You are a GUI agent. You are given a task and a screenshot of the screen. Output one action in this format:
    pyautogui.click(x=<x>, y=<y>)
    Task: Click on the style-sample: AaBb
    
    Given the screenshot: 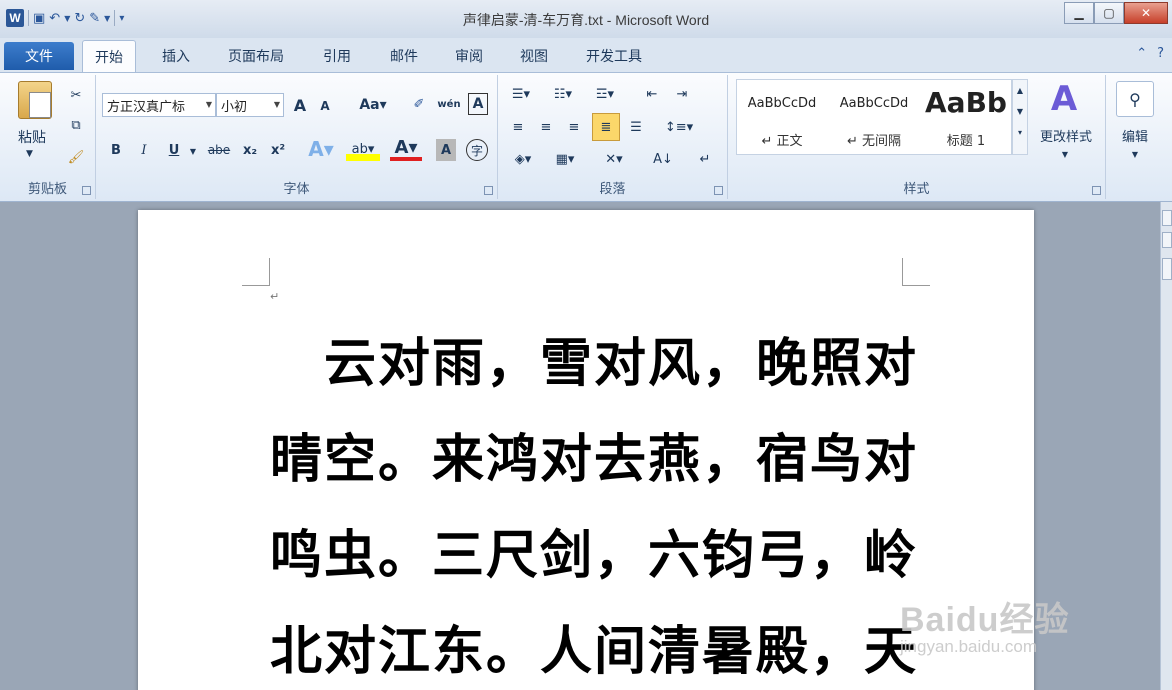 What is the action you would take?
    pyautogui.click(x=966, y=102)
    